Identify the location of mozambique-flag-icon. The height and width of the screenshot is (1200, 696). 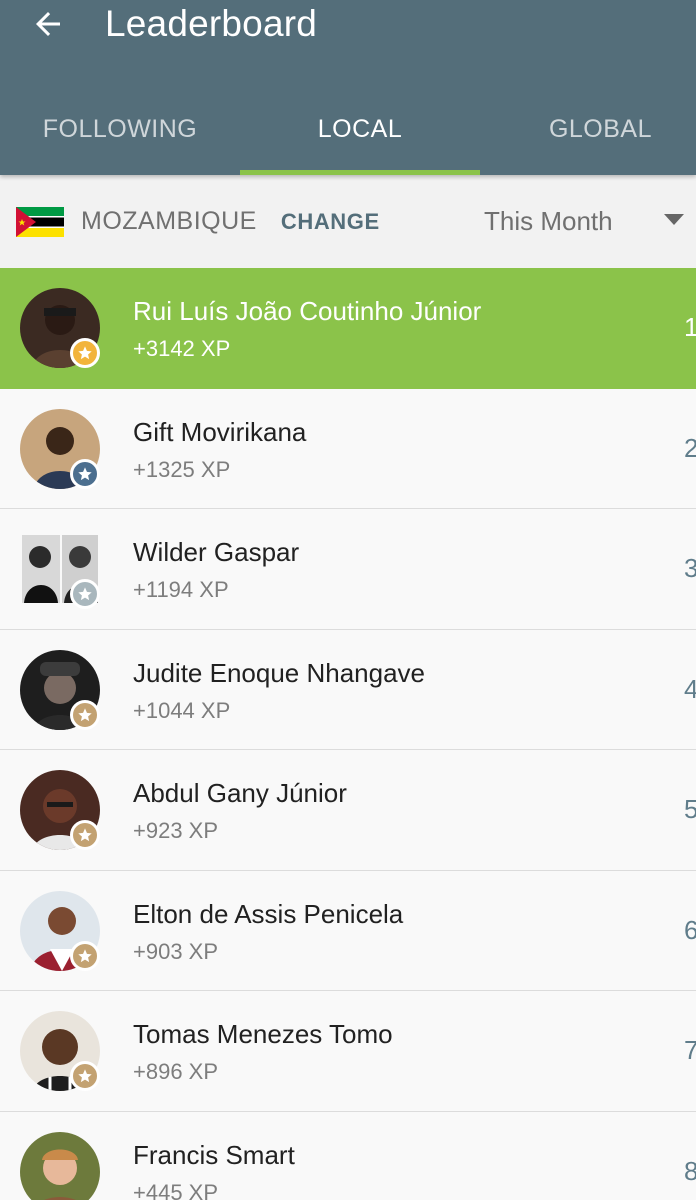
(40, 221).